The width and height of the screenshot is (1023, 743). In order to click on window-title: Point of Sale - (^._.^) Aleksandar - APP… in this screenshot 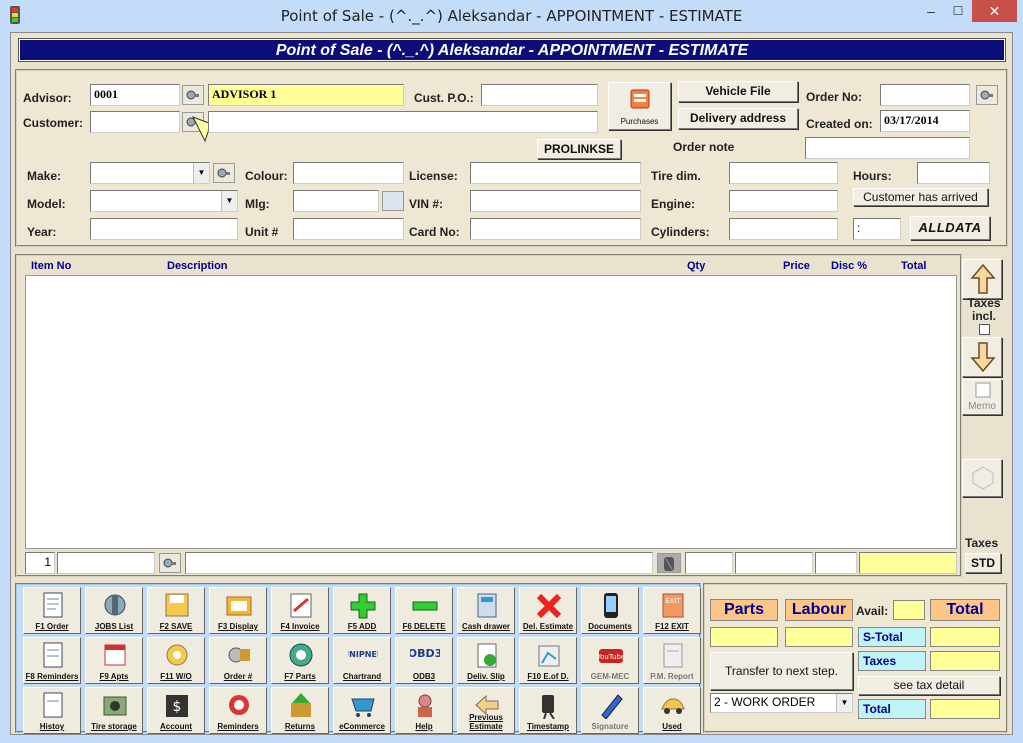, I will do `click(511, 16)`.